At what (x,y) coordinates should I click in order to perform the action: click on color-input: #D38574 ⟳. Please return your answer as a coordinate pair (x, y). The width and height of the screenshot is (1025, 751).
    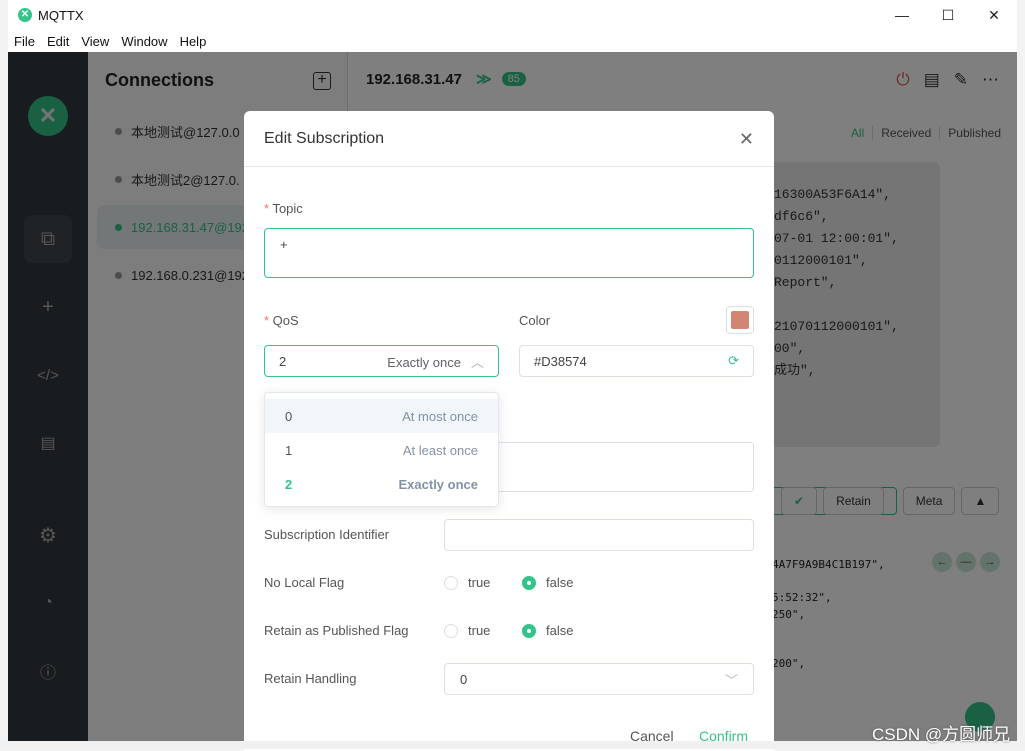
    Looking at the image, I should click on (636, 361).